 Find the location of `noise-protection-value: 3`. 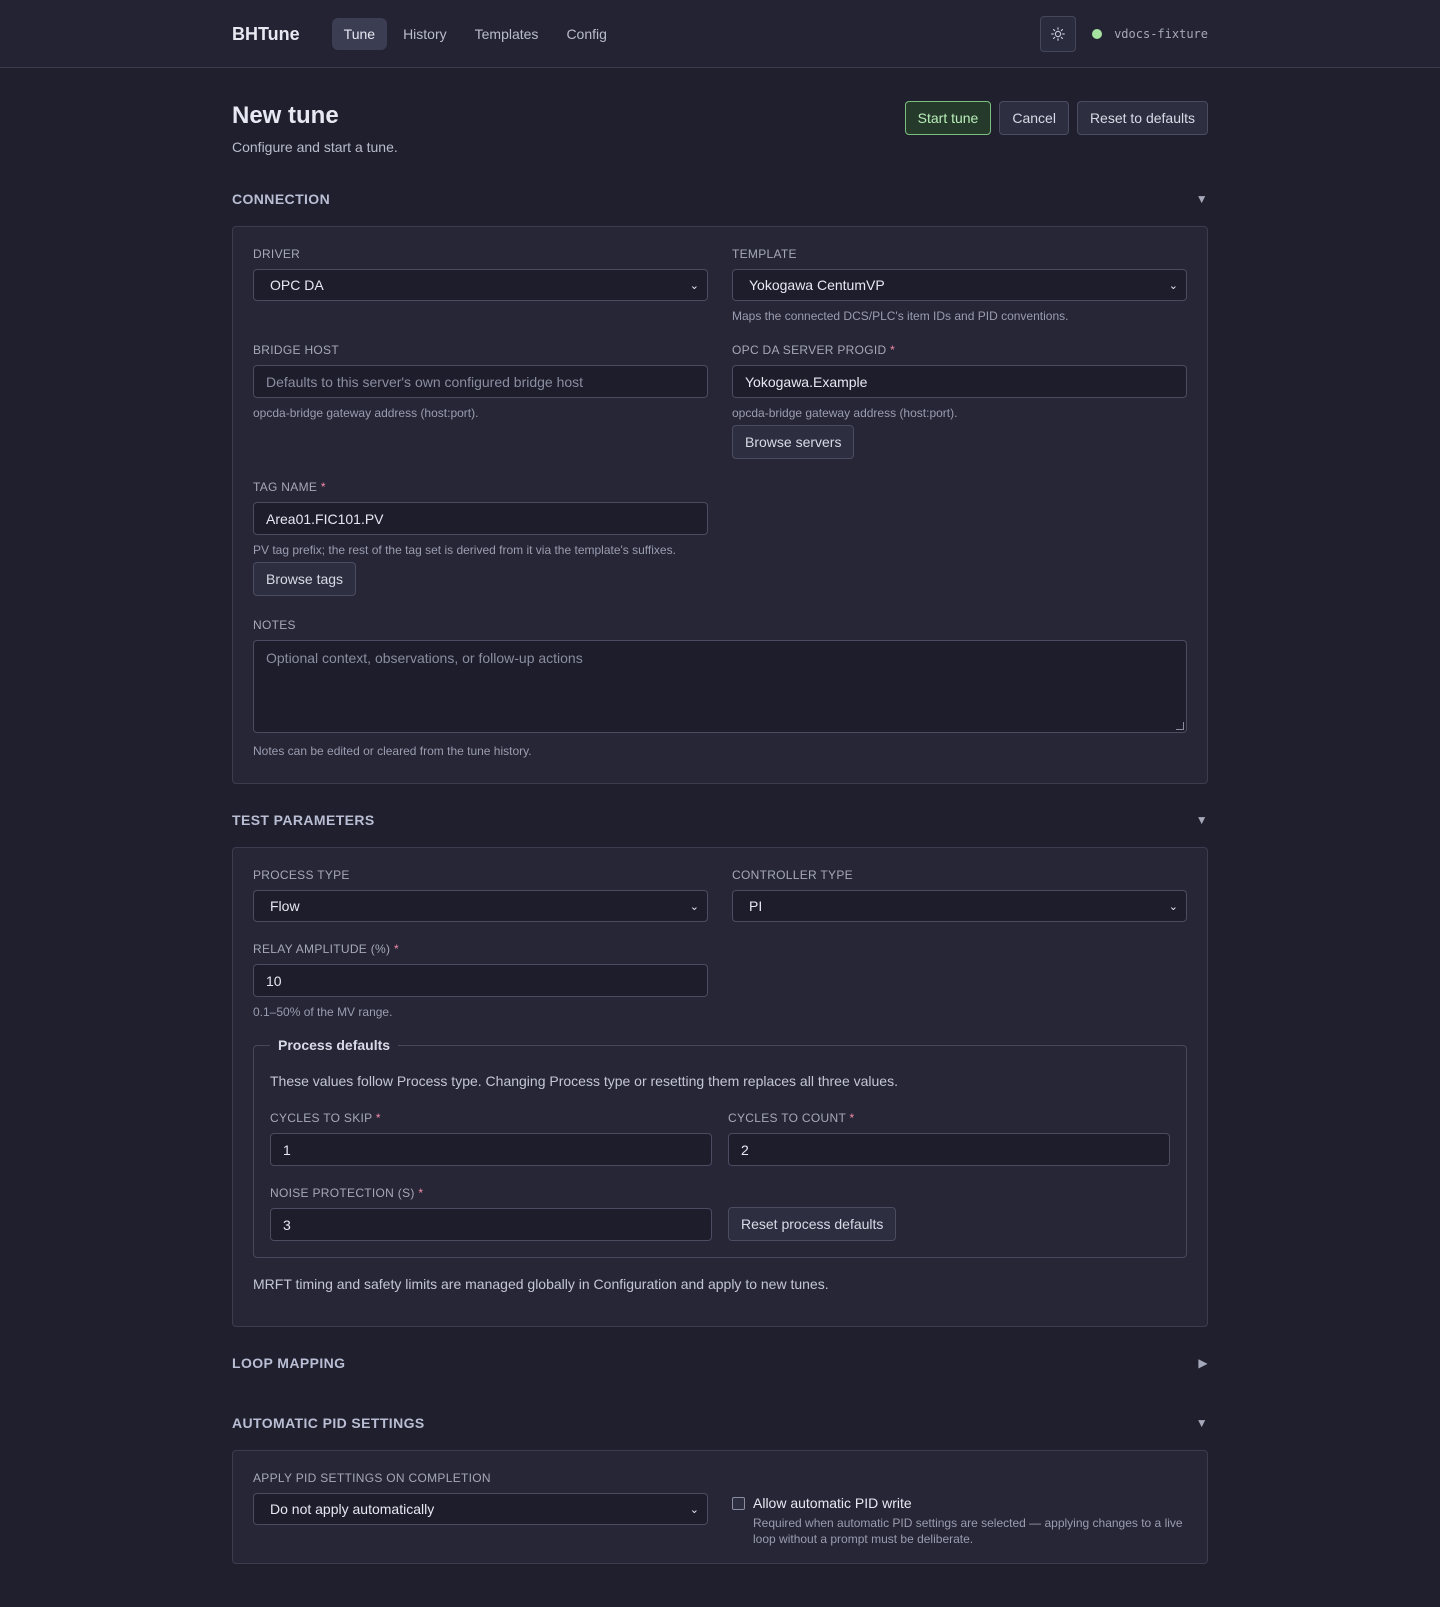

noise-protection-value: 3 is located at coordinates (287, 1224).